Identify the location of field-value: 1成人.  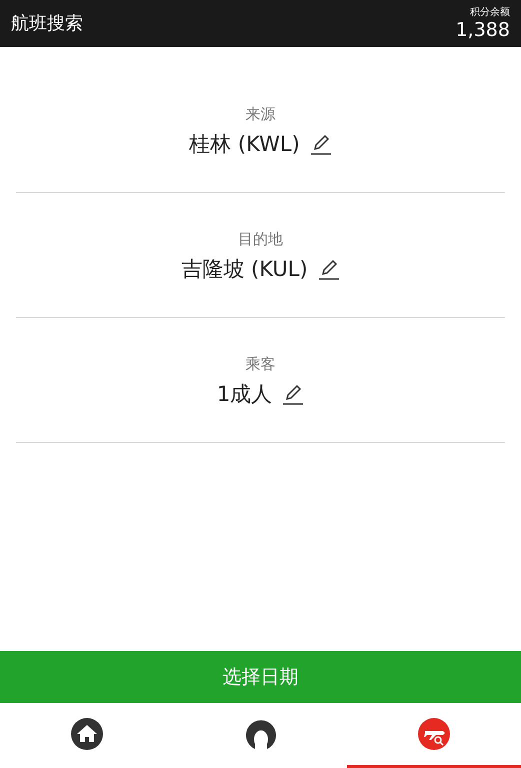
(244, 394).